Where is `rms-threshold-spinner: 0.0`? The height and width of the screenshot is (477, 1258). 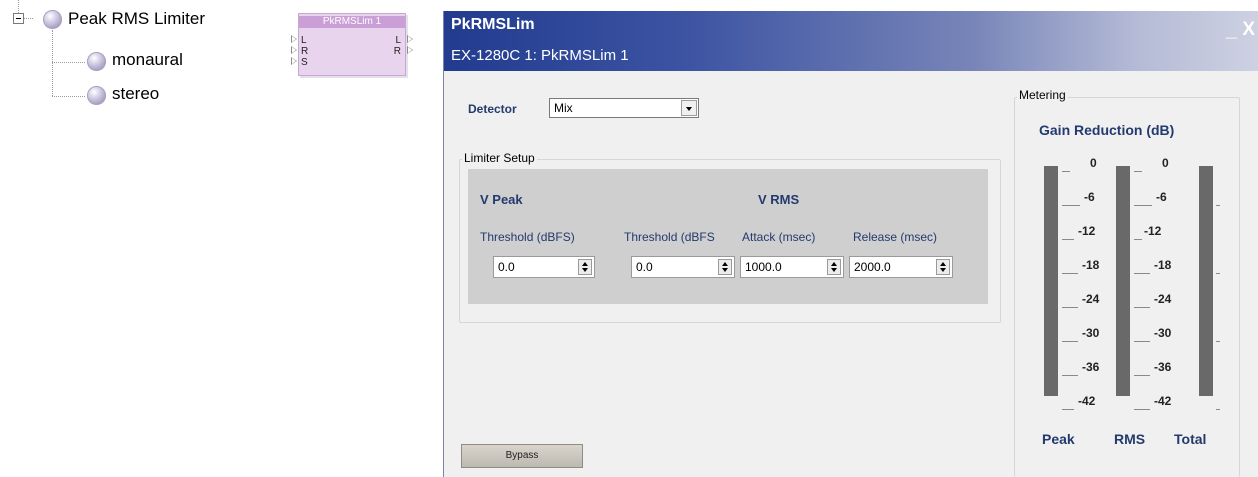 rms-threshold-spinner: 0.0 is located at coordinates (683, 267).